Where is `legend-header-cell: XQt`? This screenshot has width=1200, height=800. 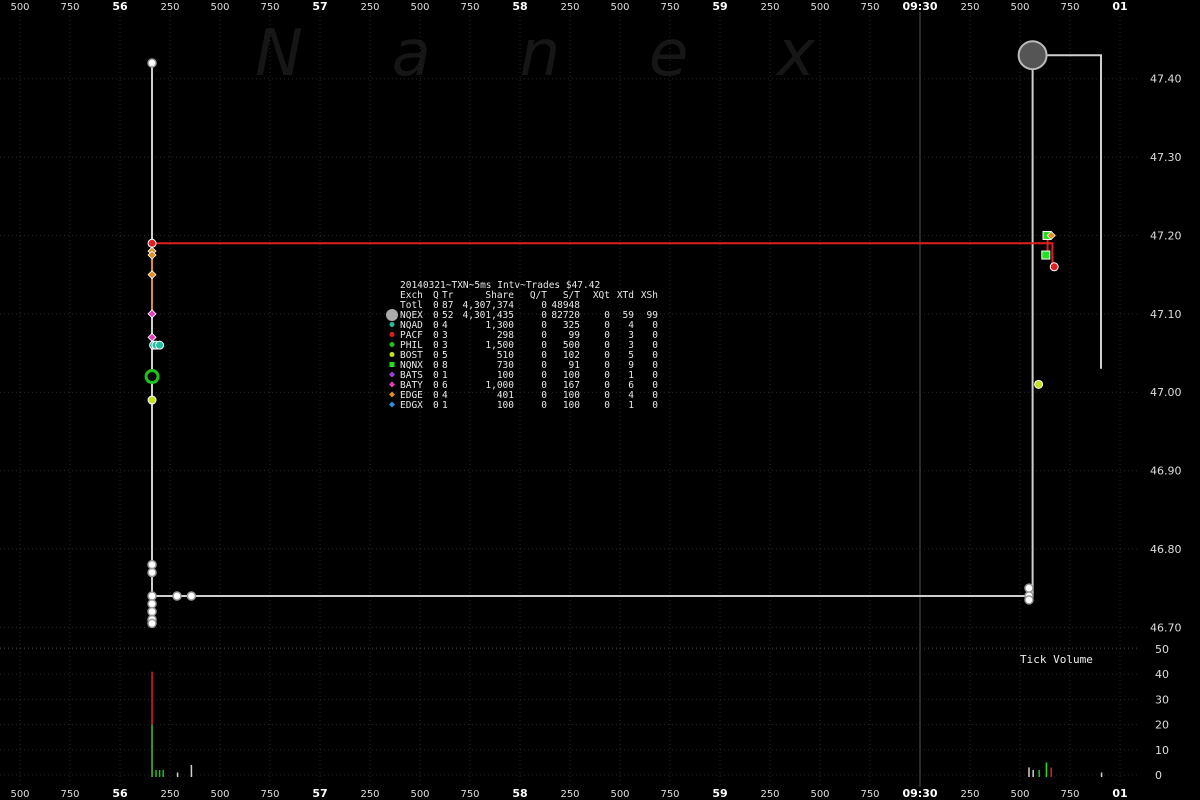
legend-header-cell: XQt is located at coordinates (601, 295).